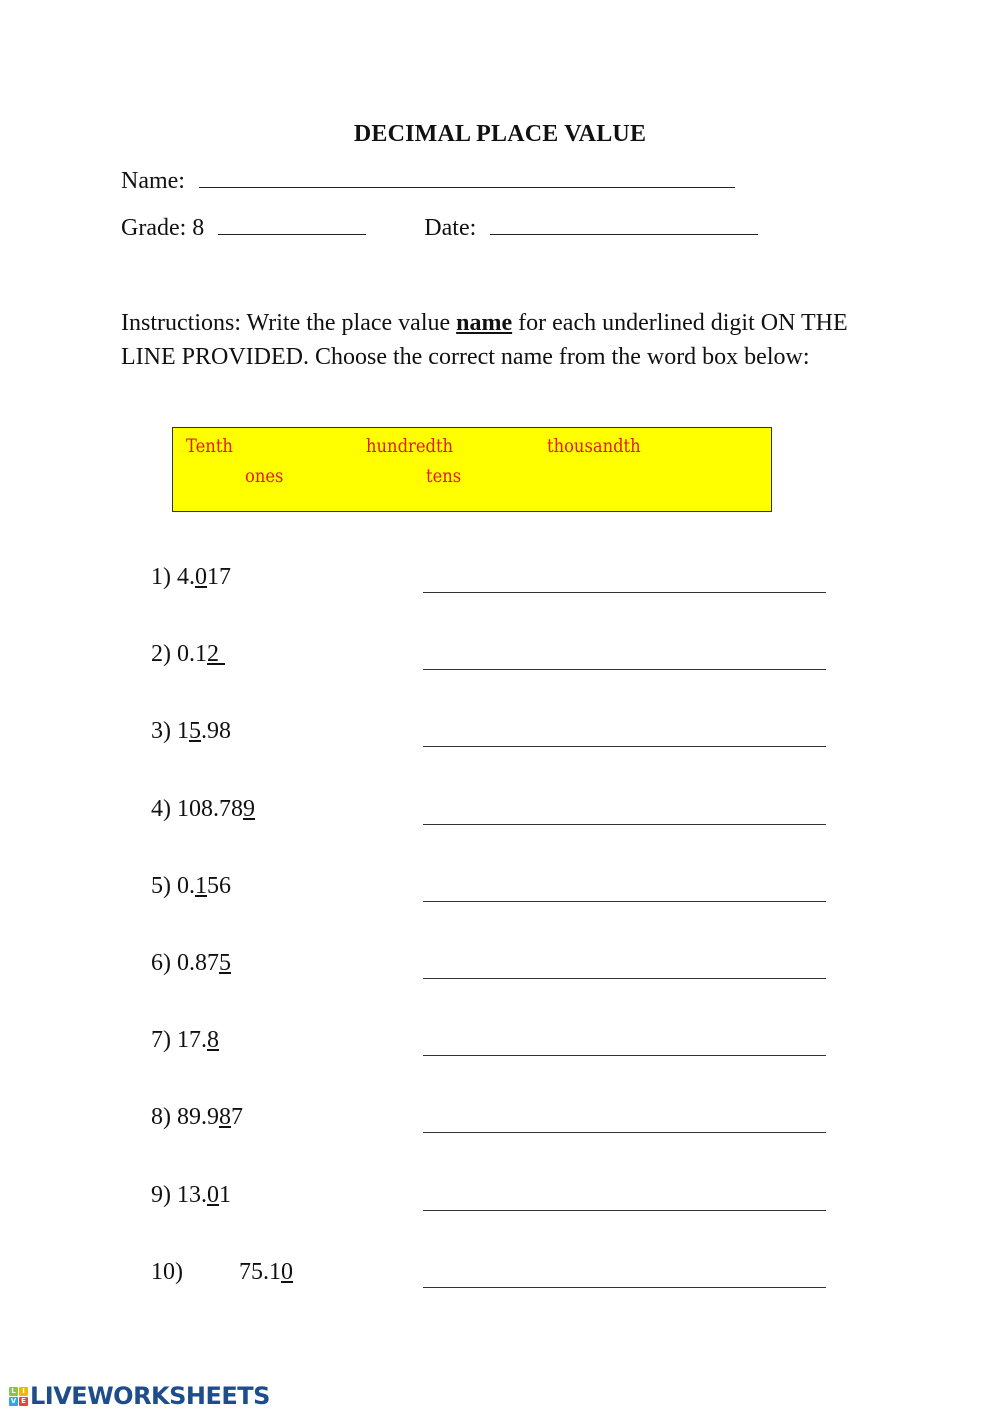  I want to click on liveworksheets-logo: L I V E LIVEWORKSHEETS, so click(139, 1396).